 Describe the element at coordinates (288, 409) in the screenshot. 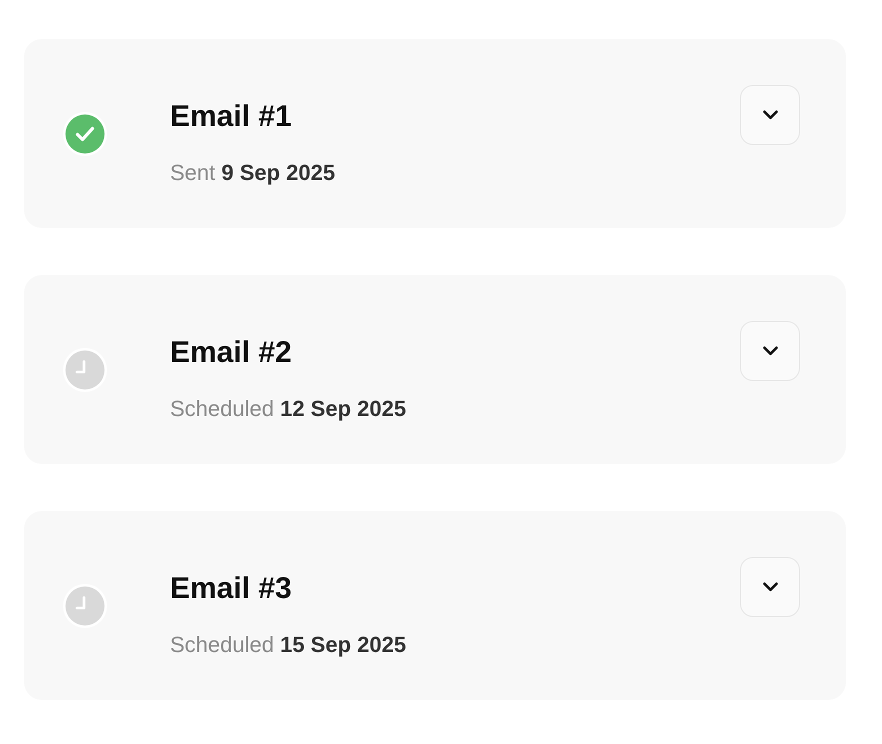

I see `email-status-text: Scheduled 12 Sep 2025` at that location.